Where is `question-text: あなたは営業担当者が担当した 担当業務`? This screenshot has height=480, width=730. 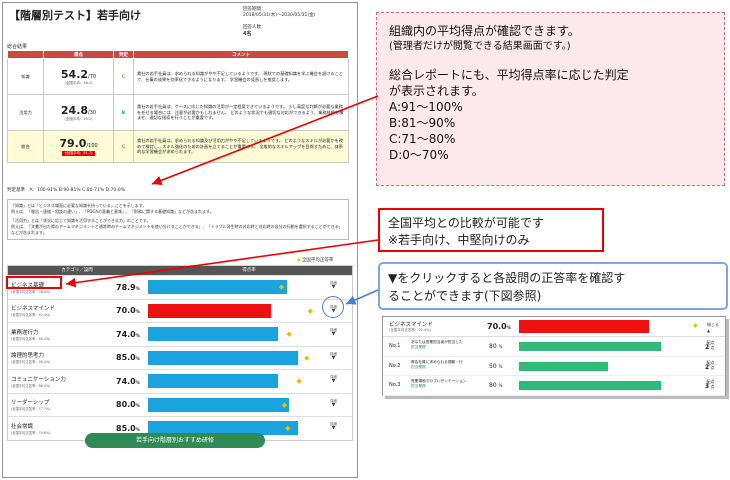
question-text: あなたは営業担当者が担当した 担当業務 is located at coordinates (443, 345).